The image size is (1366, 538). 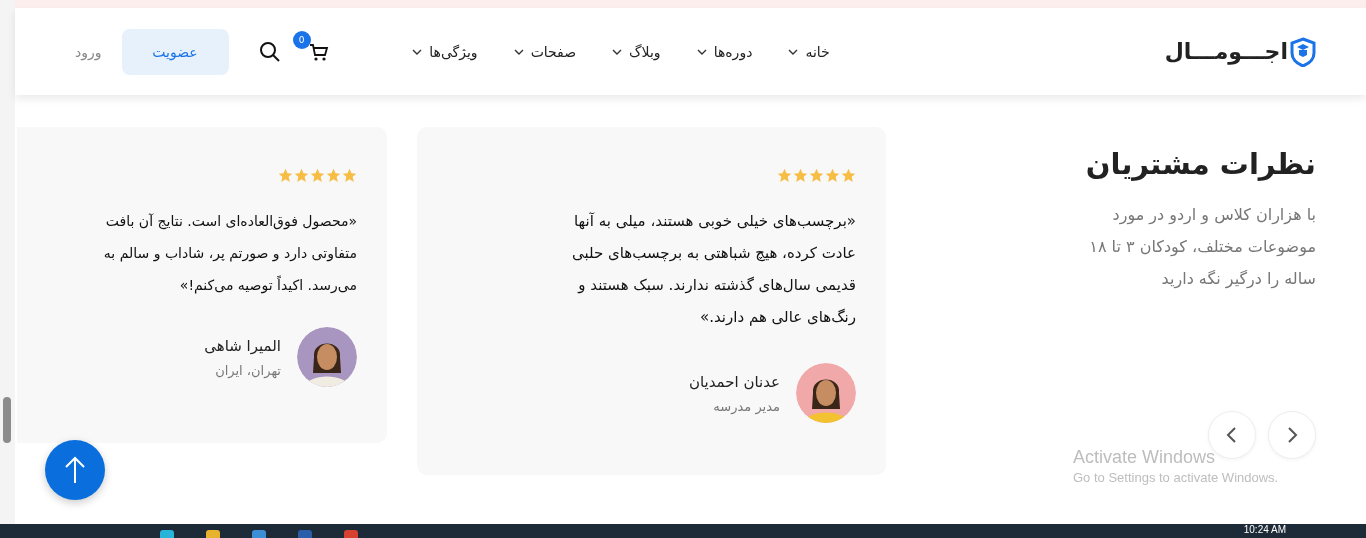 I want to click on chevron-left-icon, so click(x=1232, y=435).